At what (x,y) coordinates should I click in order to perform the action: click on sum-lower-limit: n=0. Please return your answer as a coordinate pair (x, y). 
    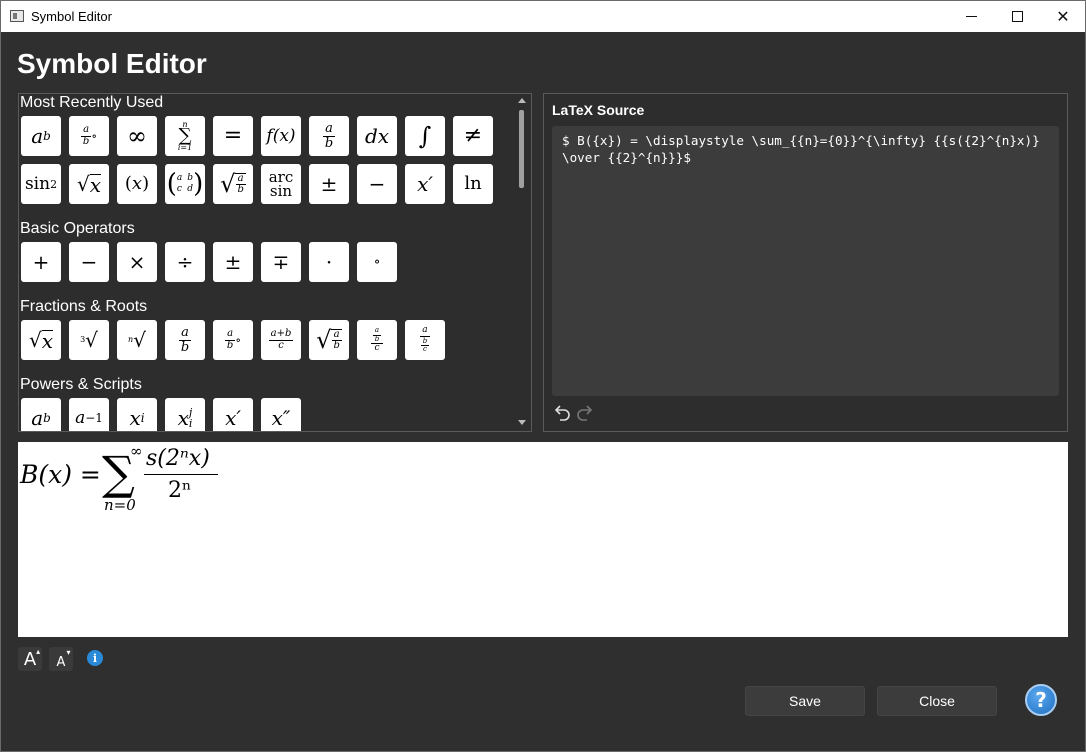
    Looking at the image, I should click on (120, 505).